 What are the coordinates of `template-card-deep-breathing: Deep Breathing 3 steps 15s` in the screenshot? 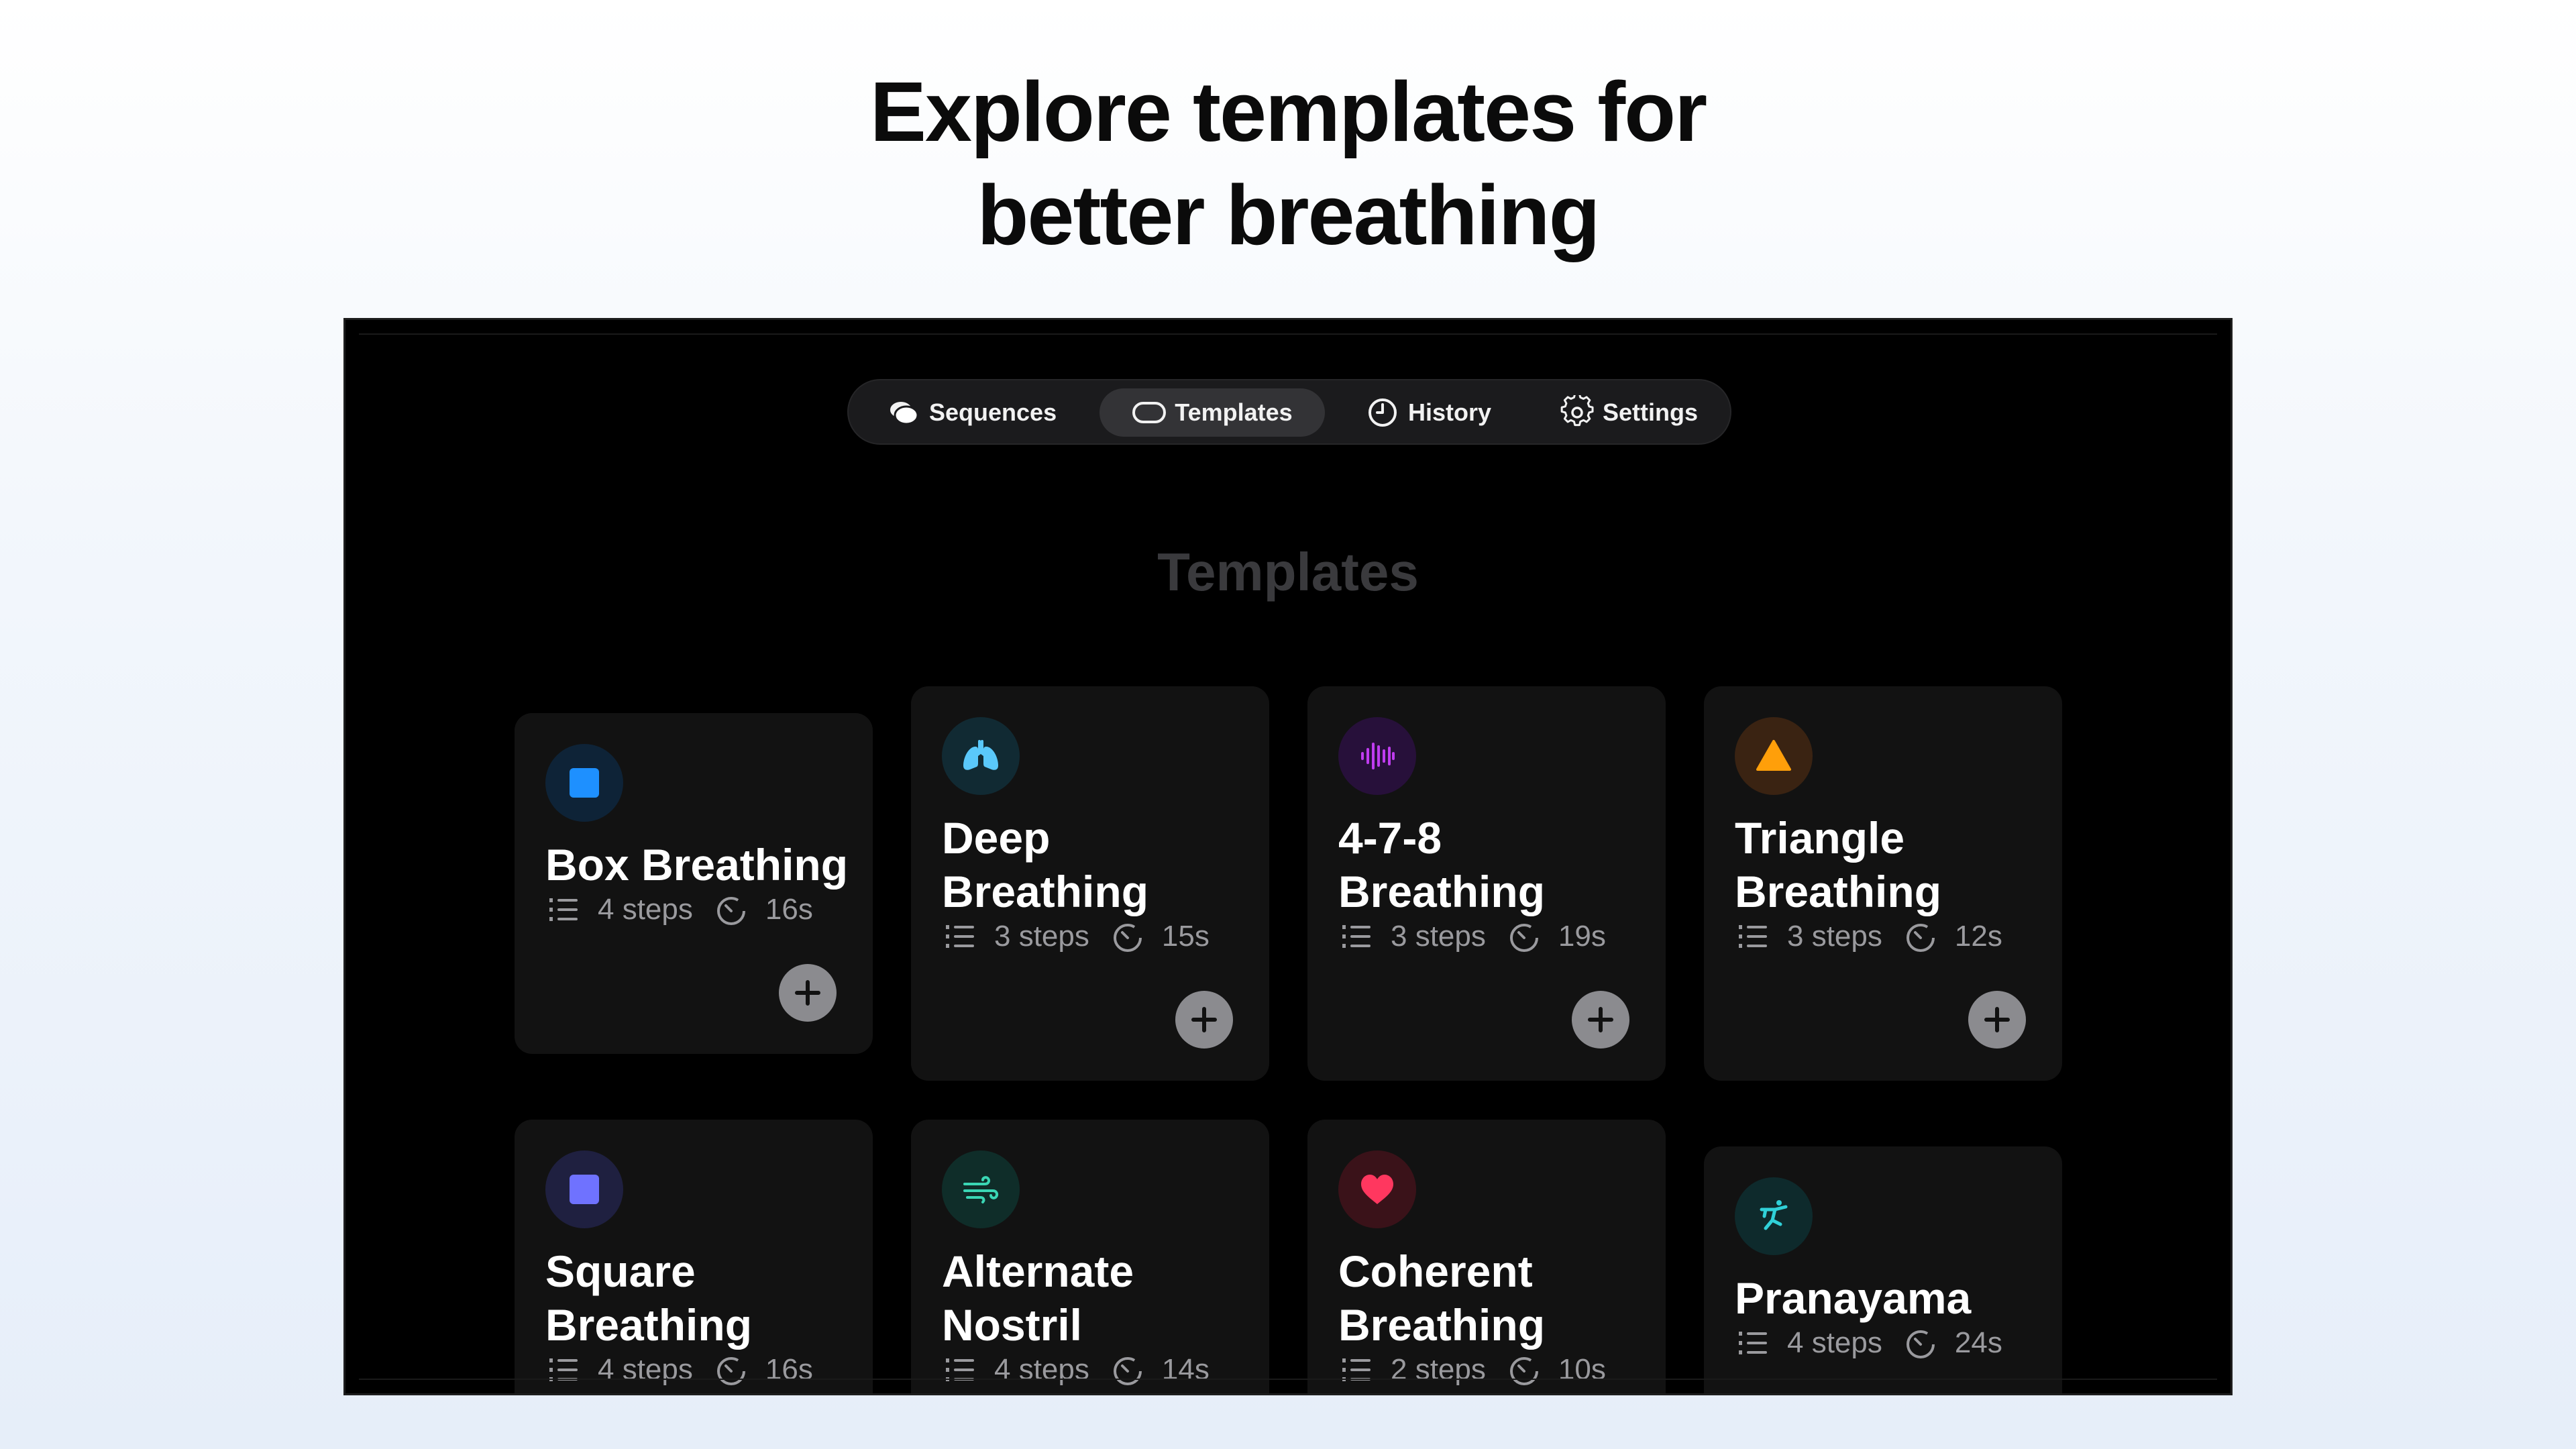 It's located at (1090, 883).